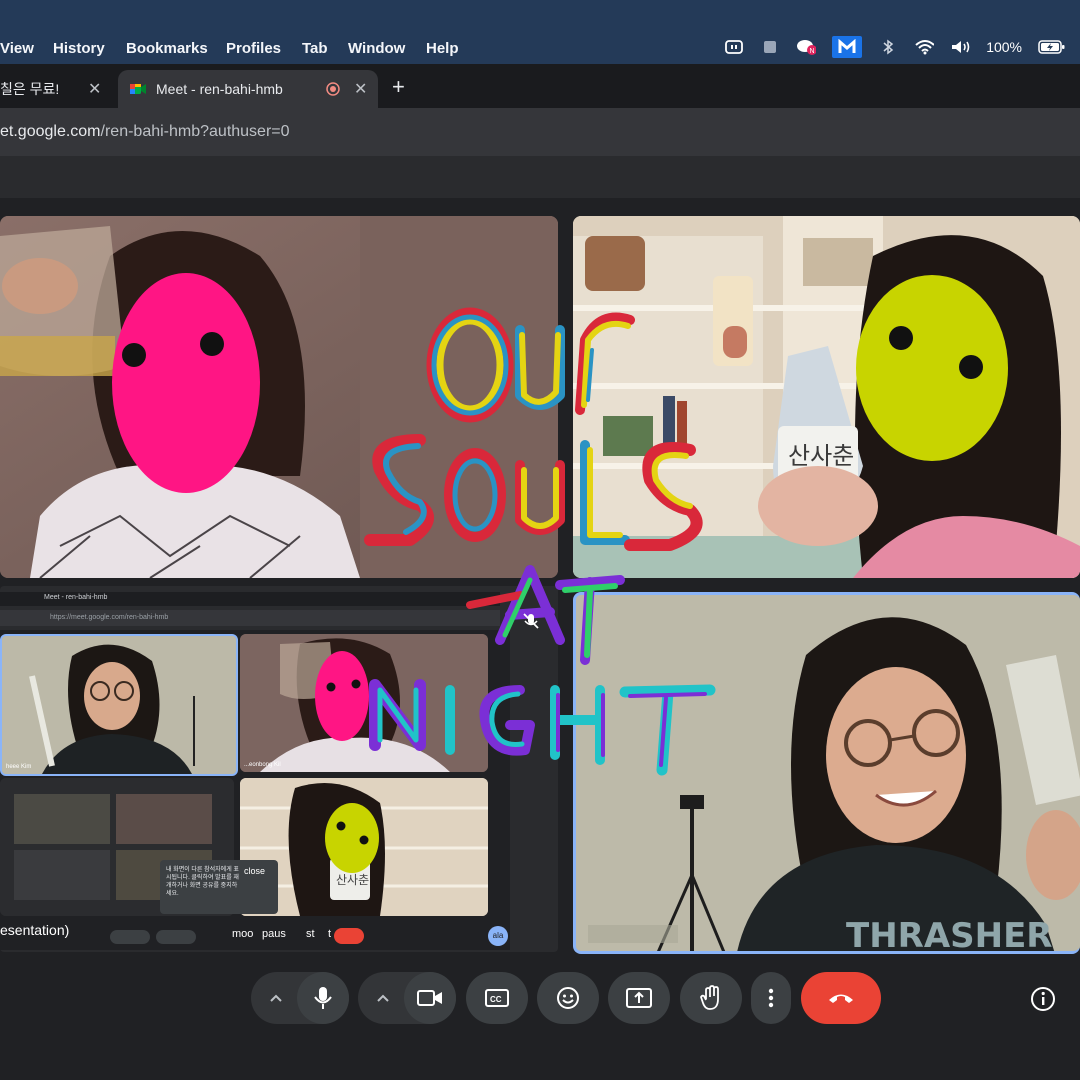  I want to click on captions-icon: CC, so click(497, 998).